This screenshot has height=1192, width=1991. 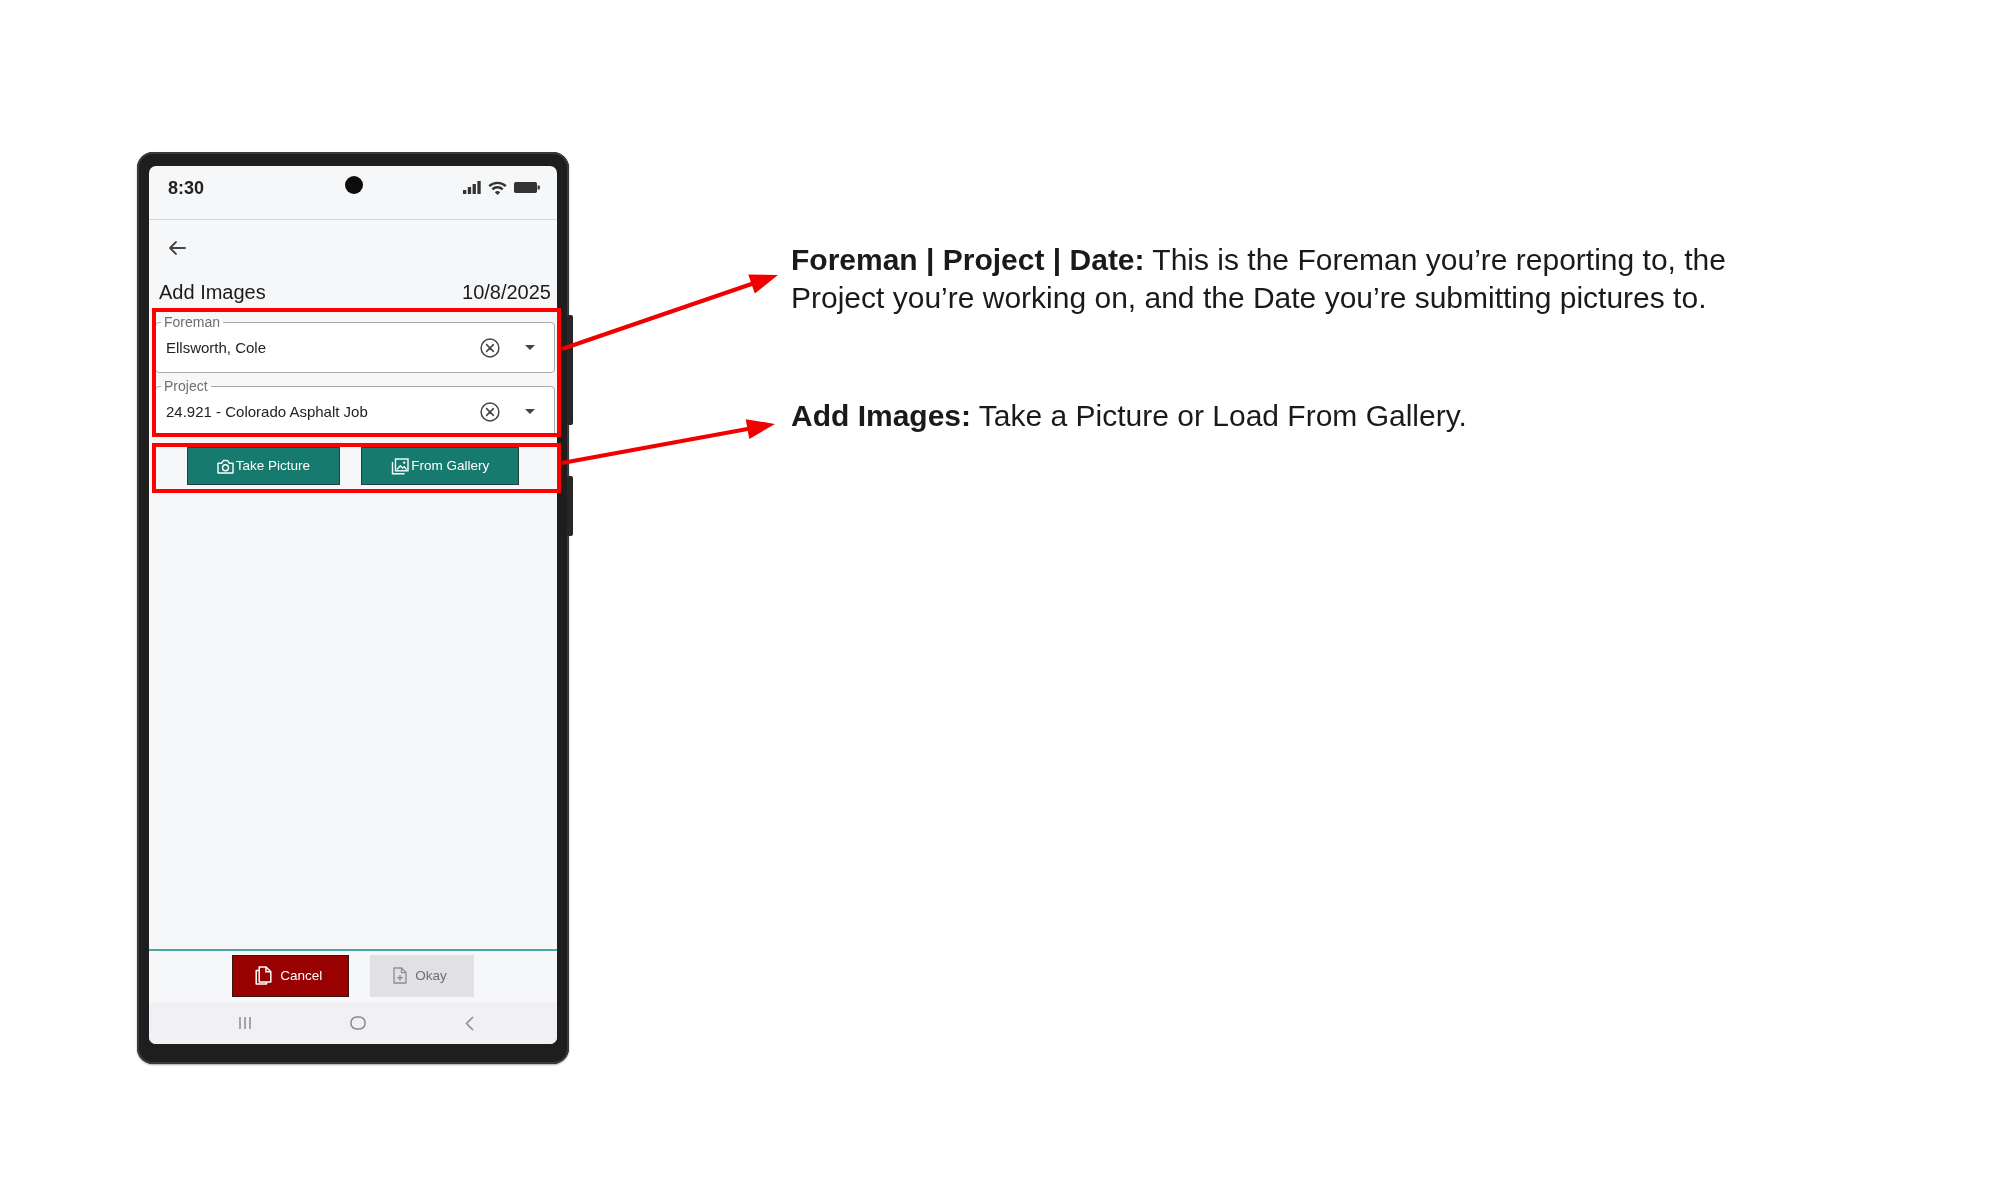 I want to click on annotation-text: Add Images: Take a Picture or Load From Gallery., so click(x=1129, y=416).